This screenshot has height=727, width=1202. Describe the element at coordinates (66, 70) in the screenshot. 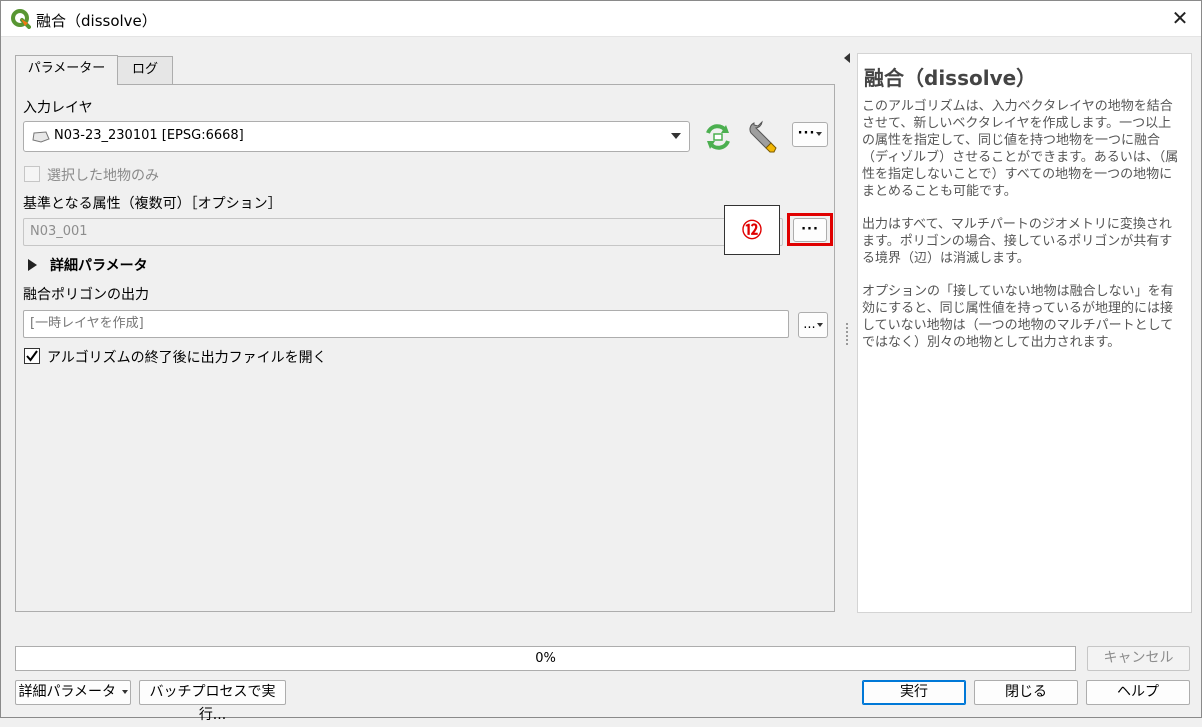

I see `tab-parameters: パラメーター` at that location.